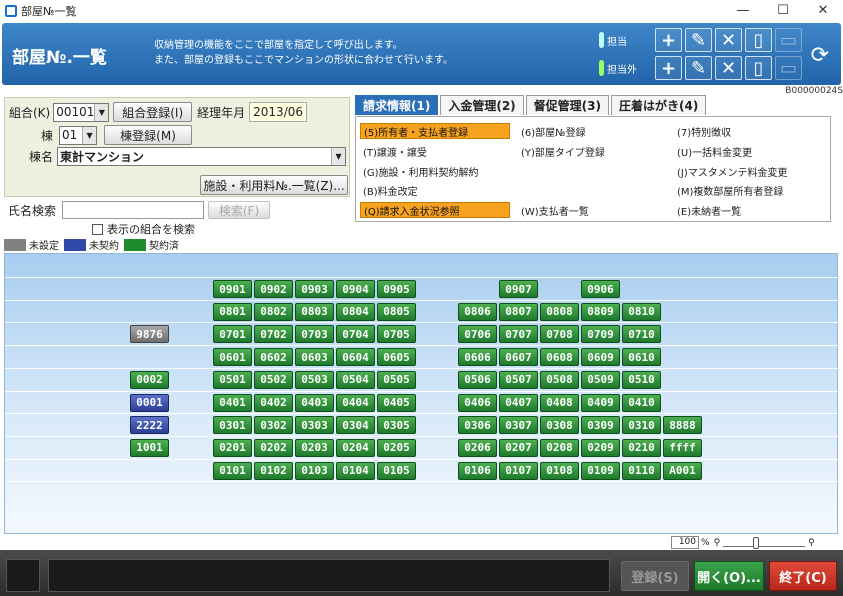 The image size is (843, 596). Describe the element at coordinates (658, 105) in the screenshot. I see `tab-postcard: 圧着はがき(4)` at that location.